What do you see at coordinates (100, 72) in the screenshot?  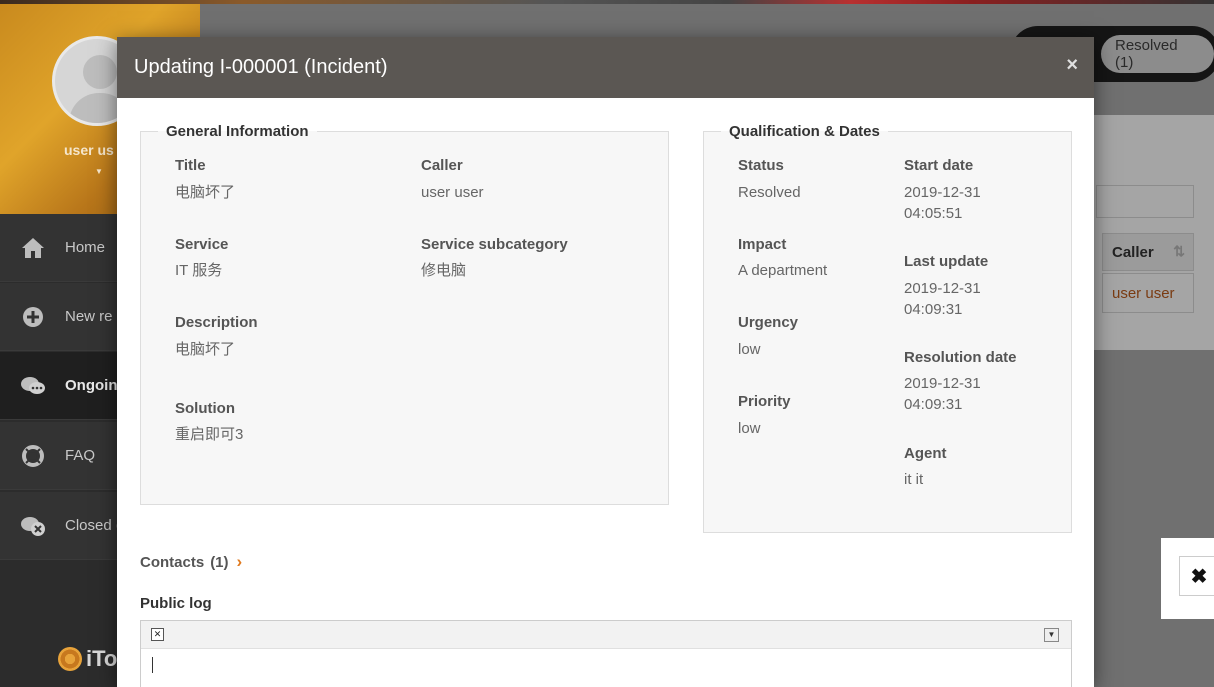 I see `avatar-head-icon` at bounding box center [100, 72].